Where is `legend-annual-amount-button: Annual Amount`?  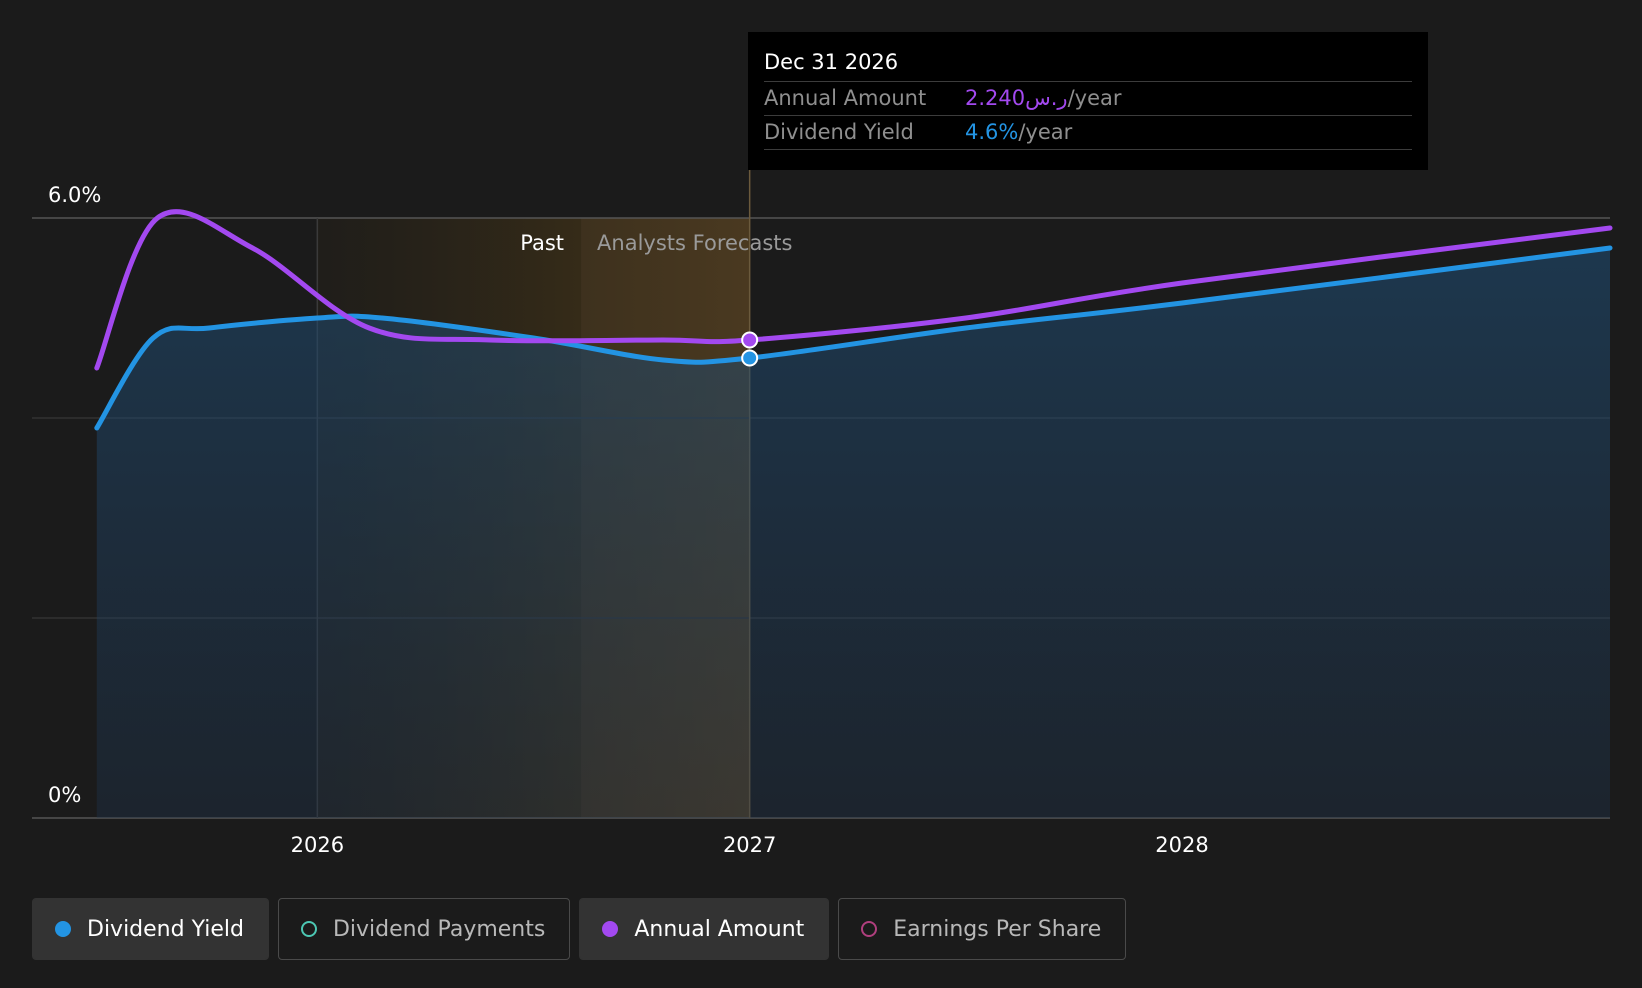 legend-annual-amount-button: Annual Amount is located at coordinates (704, 929).